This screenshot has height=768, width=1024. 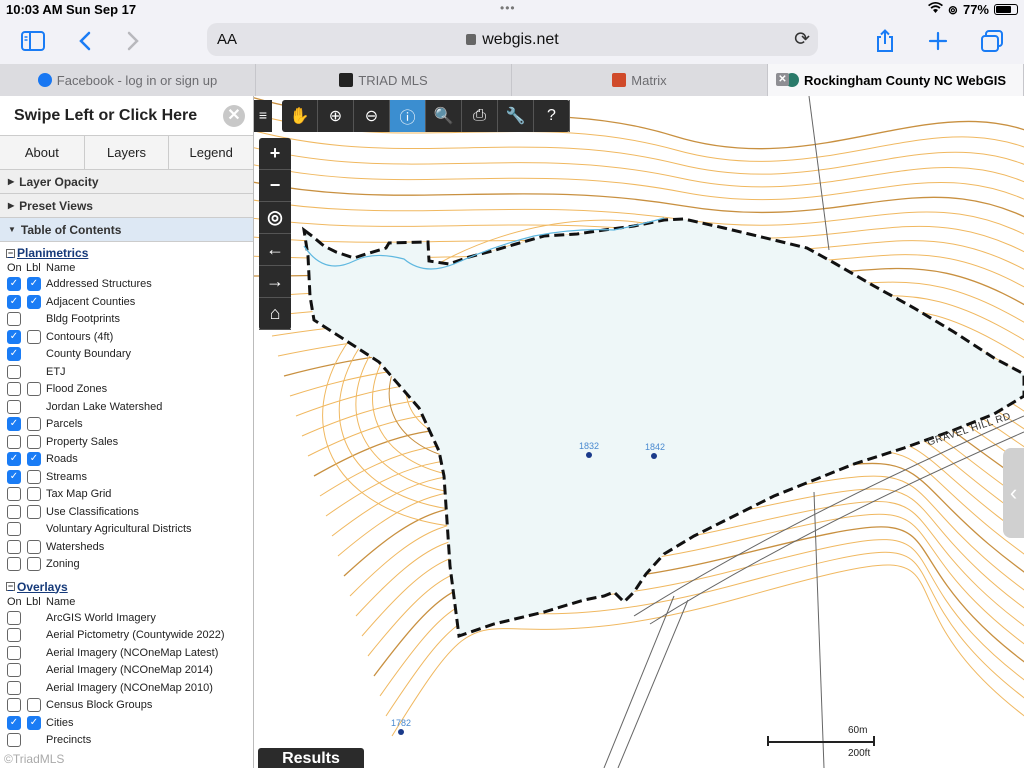 What do you see at coordinates (275, 282) in the screenshot?
I see `next-extent-icon: →` at bounding box center [275, 282].